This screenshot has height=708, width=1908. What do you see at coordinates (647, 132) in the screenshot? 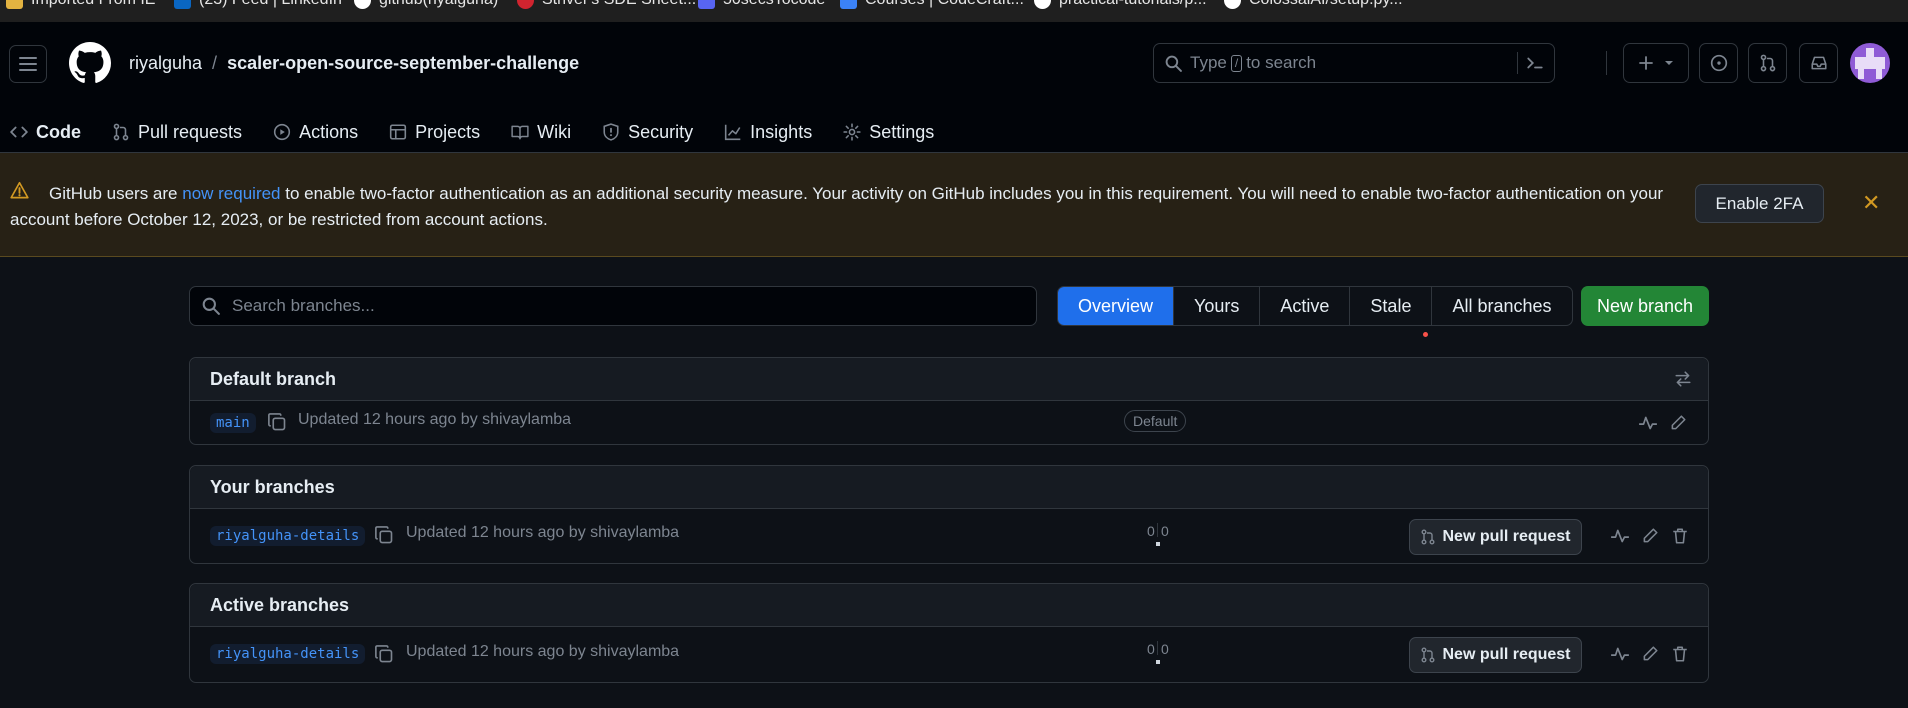
I see `tab-security: Security` at bounding box center [647, 132].